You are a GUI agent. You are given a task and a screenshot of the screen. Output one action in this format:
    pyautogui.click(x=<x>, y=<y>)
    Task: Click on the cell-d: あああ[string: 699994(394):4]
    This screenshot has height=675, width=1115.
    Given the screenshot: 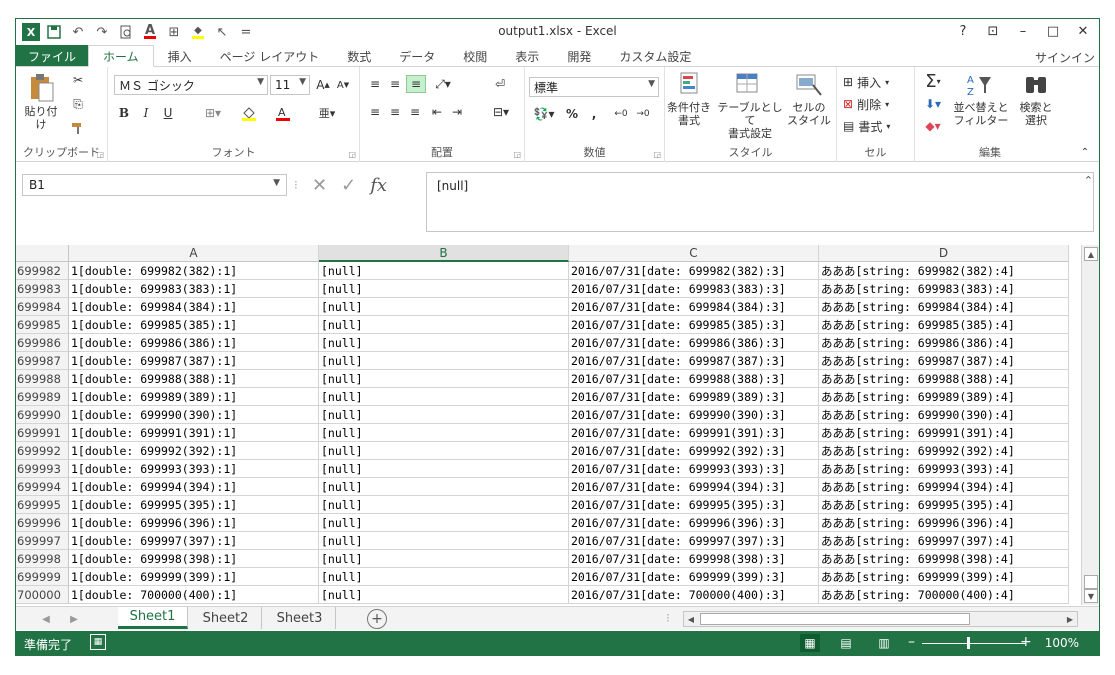 What is the action you would take?
    pyautogui.click(x=944, y=487)
    